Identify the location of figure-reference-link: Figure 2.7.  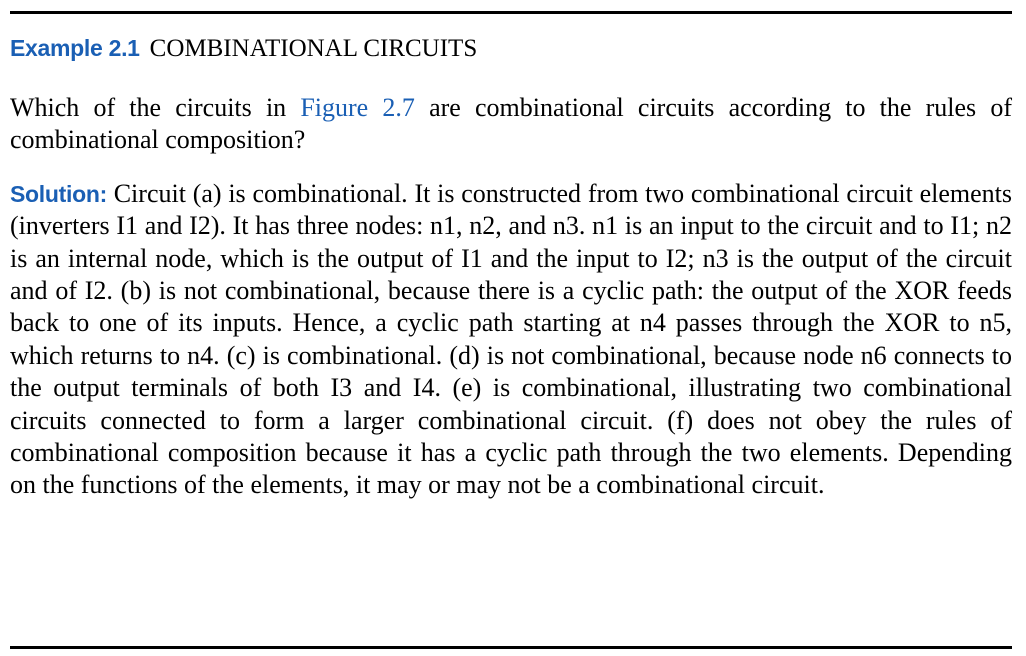
(357, 107).